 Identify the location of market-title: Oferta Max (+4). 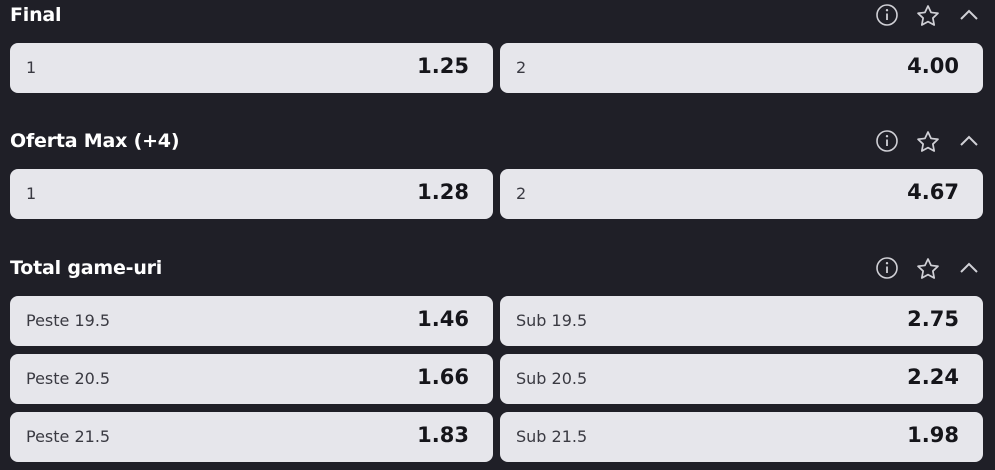
(95, 141).